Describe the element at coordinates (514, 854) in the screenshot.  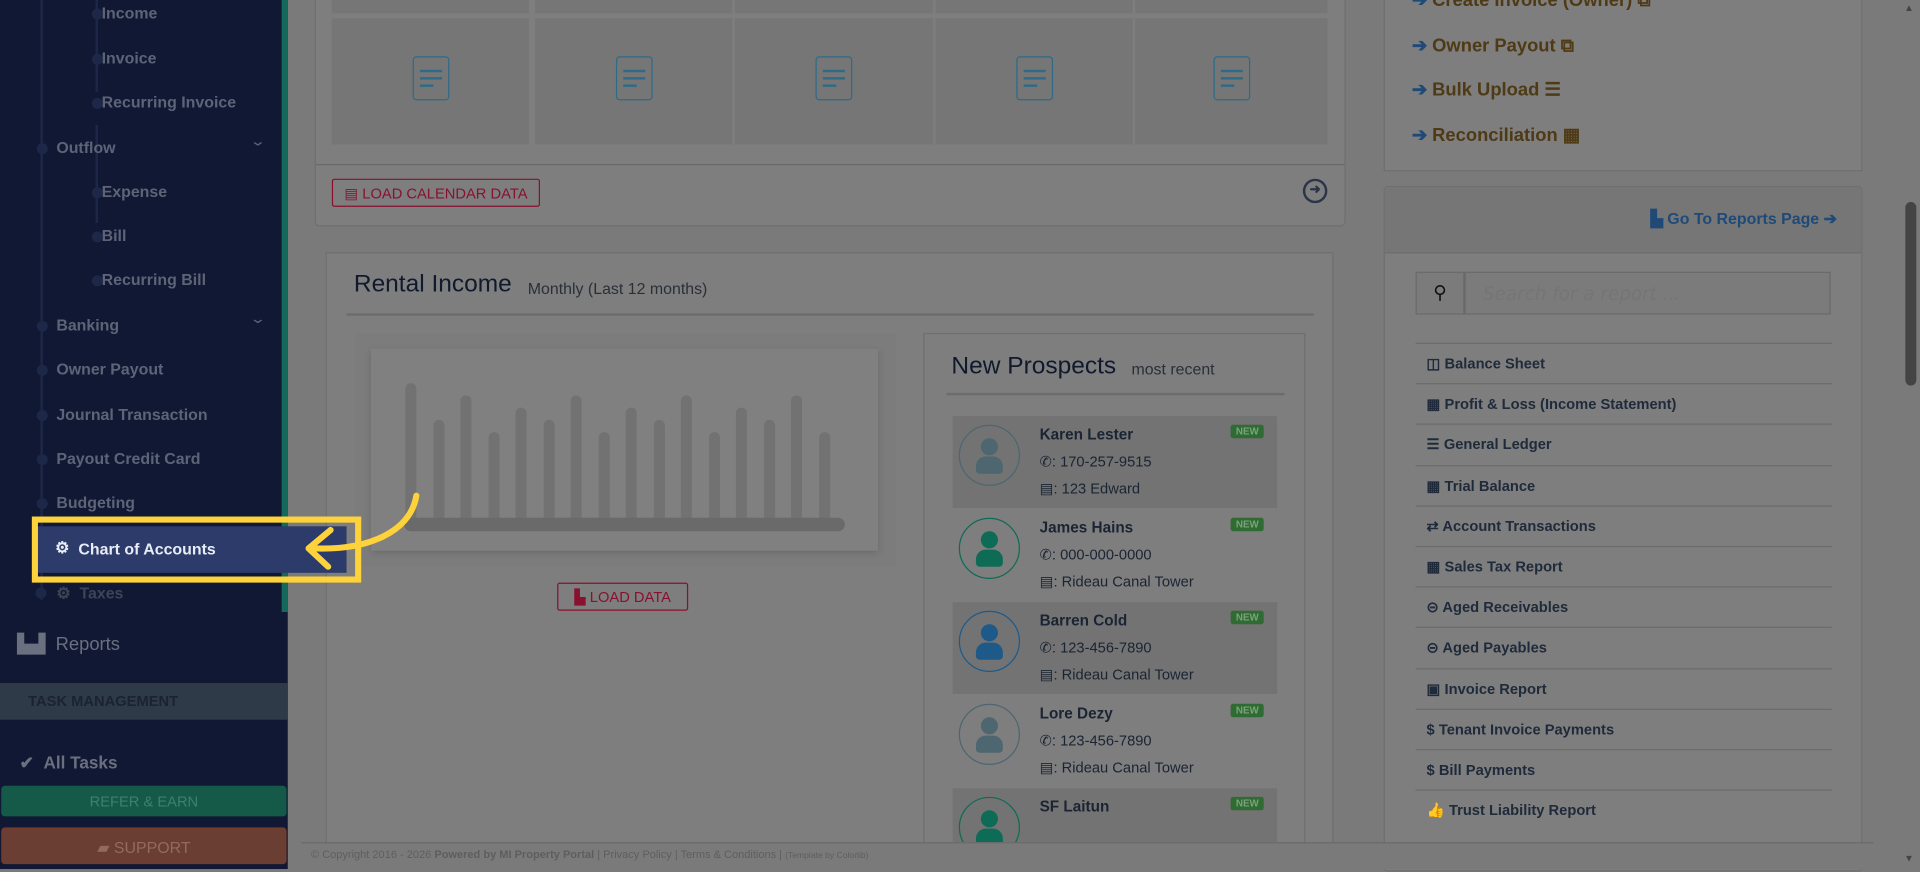
I see `powered-by-link: Powered by MI Property Portal` at that location.